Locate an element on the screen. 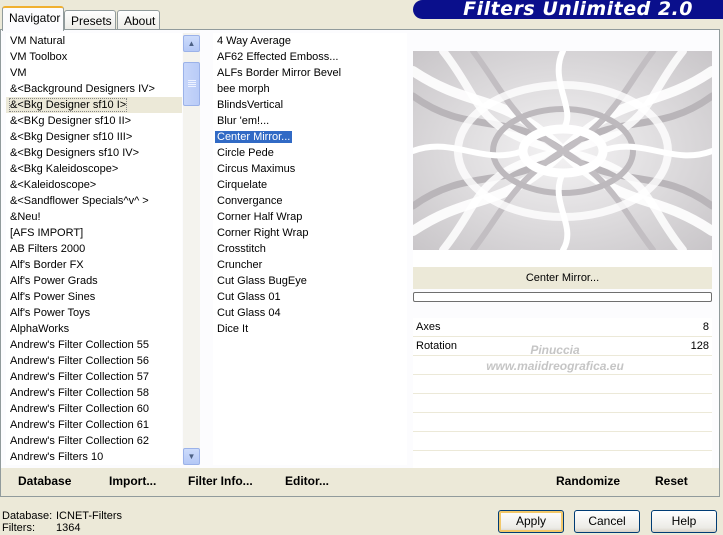 The width and height of the screenshot is (723, 535). category-item: &<Background Designers IV> is located at coordinates (94, 89).